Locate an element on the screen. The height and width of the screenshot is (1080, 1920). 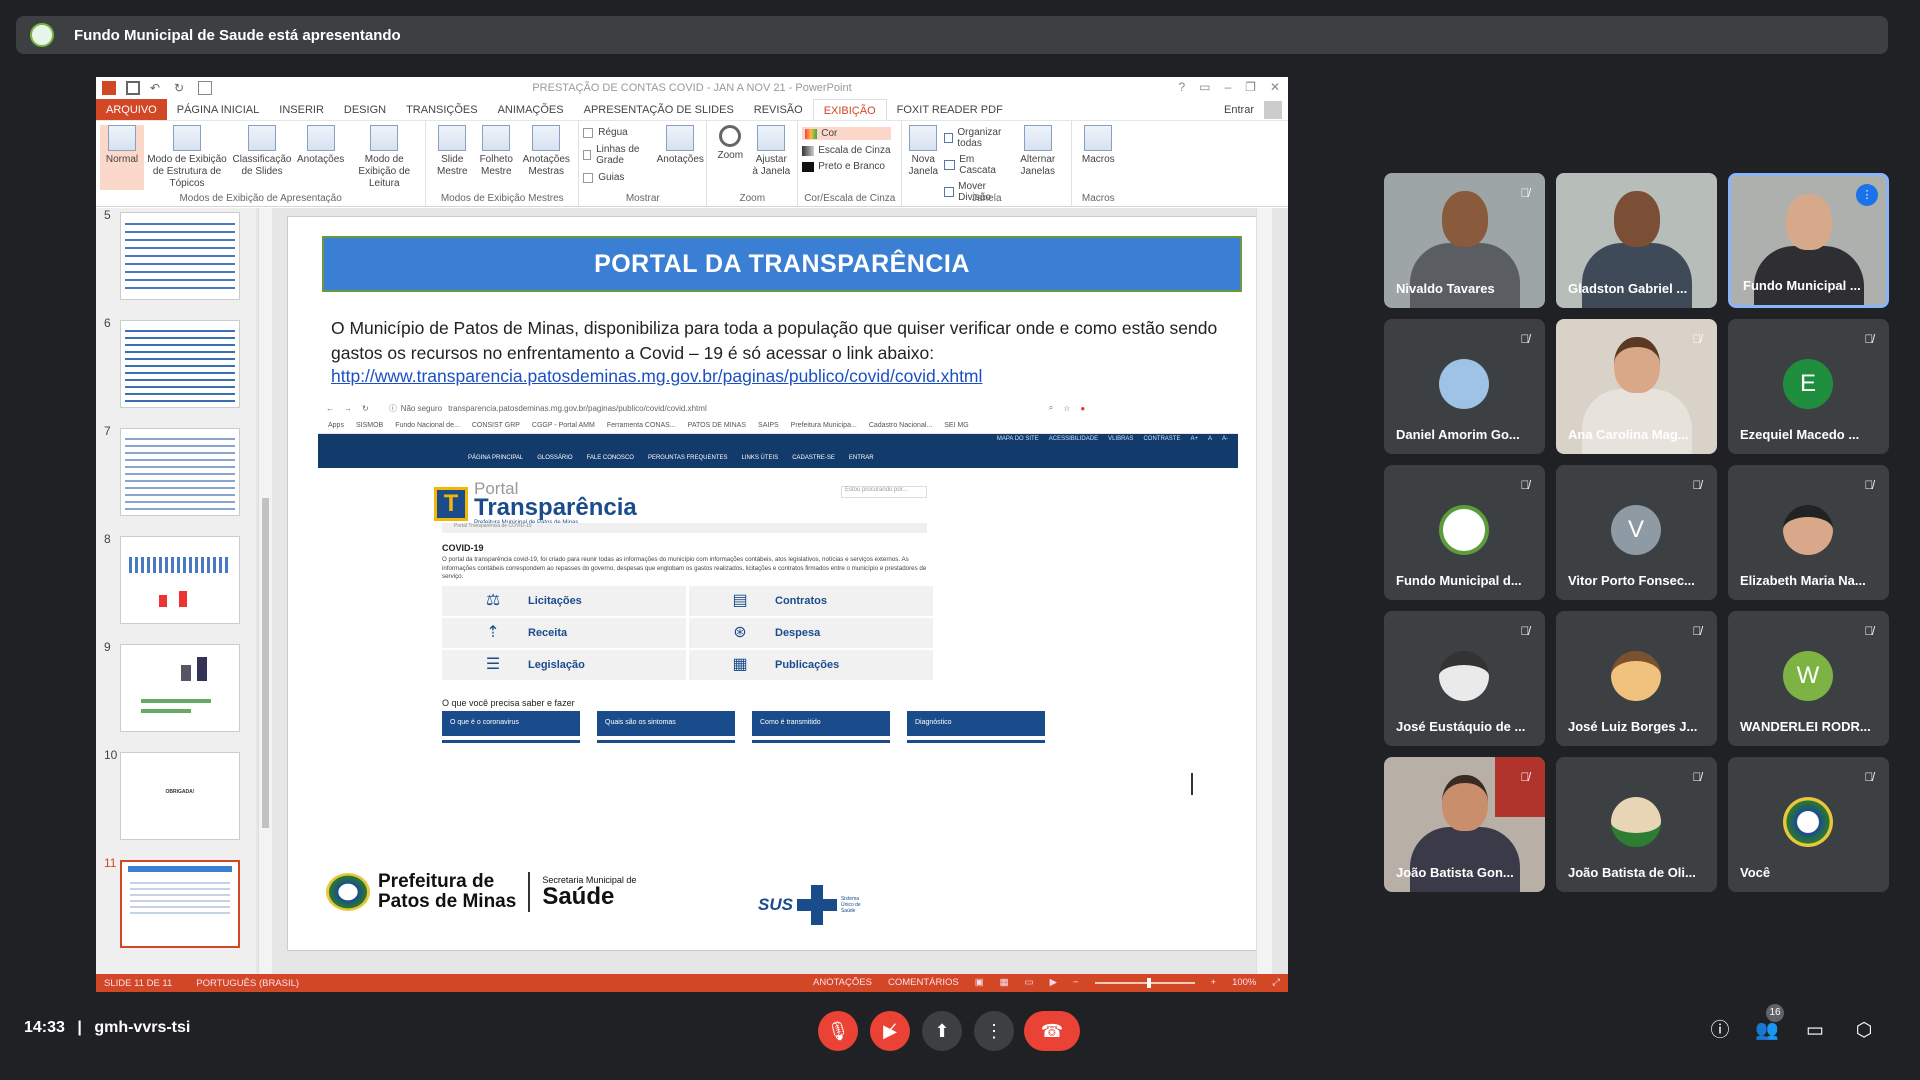
slide-thumb: 9 is located at coordinates (174, 687).